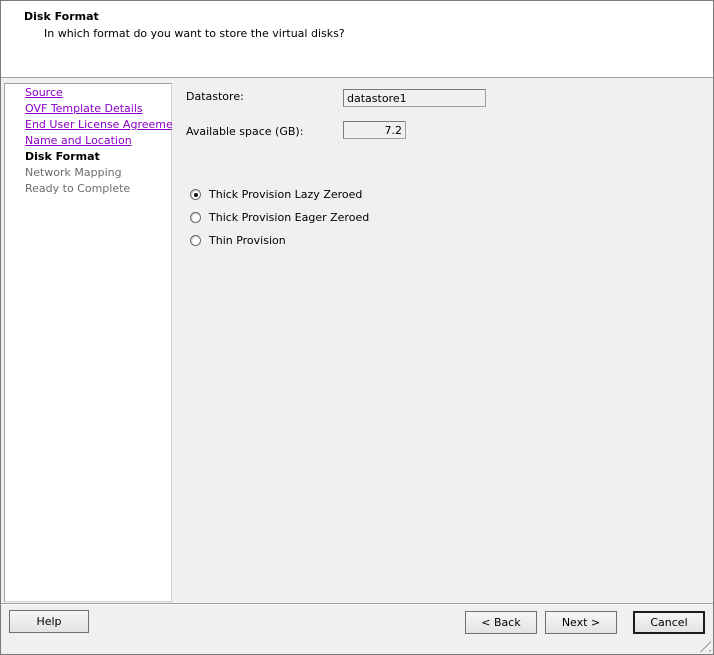  What do you see at coordinates (247, 240) in the screenshot?
I see `thin-provision-label: Thin Provision` at bounding box center [247, 240].